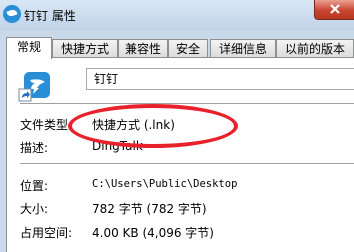  I want to click on file-type-label: 文件类型, so click(44, 125).